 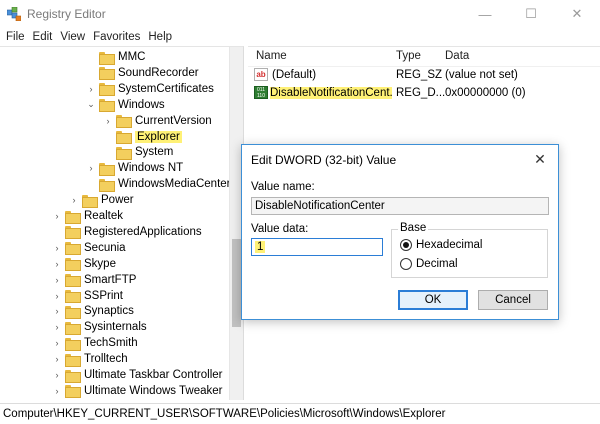 I want to click on tree-item-systemcertificates: › SystemCertificates, so click(x=150, y=89).